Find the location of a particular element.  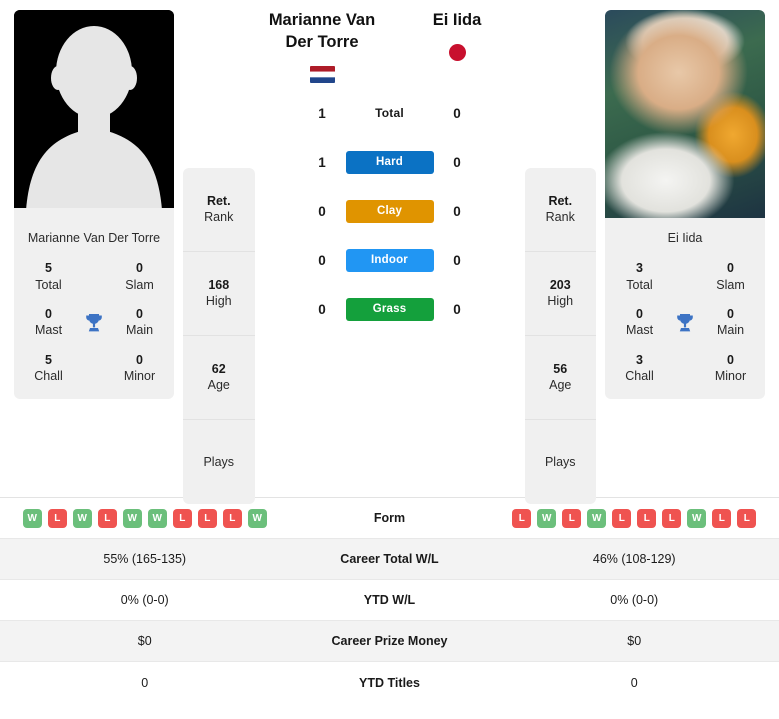

titles-main-right: 0 Main is located at coordinates (730, 322).